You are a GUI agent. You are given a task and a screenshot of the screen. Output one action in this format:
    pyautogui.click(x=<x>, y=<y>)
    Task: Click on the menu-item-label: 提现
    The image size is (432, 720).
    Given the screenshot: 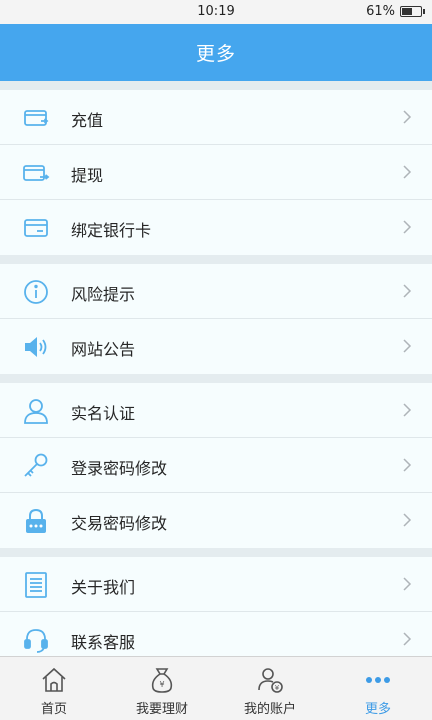 What is the action you would take?
    pyautogui.click(x=87, y=175)
    